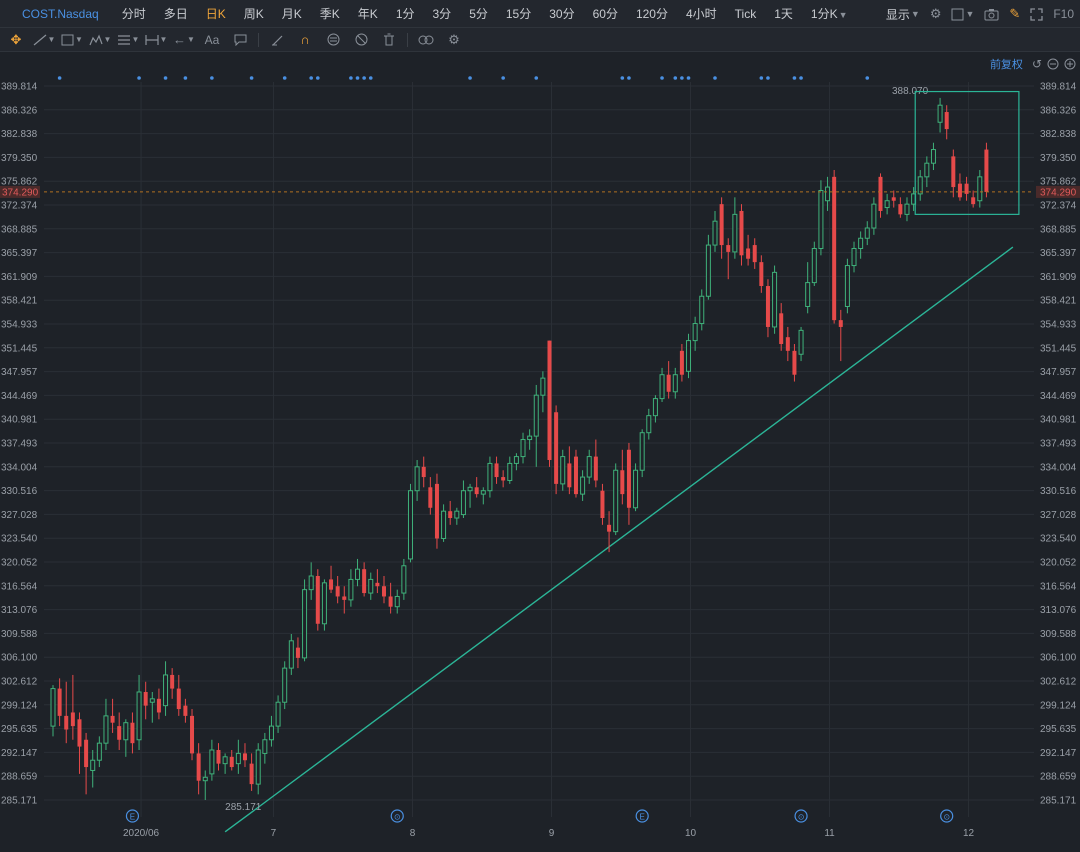 Image resolution: width=1080 pixels, height=852 pixels. Describe the element at coordinates (333, 40) in the screenshot. I see `lock-icon` at that location.